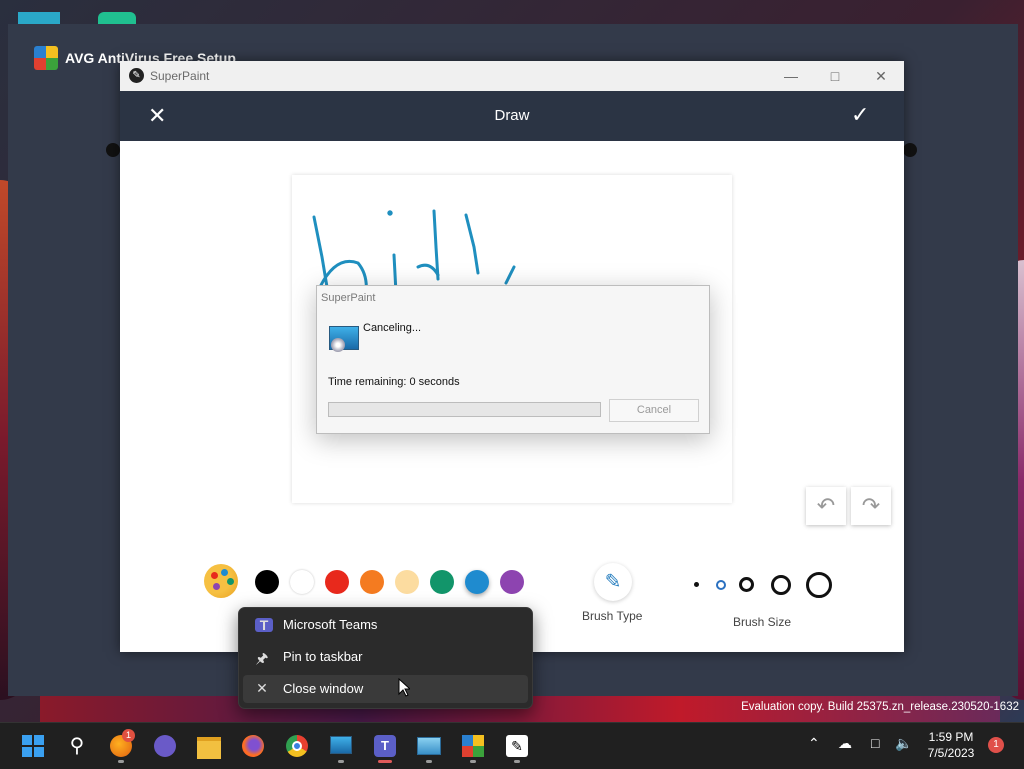 This screenshot has height=769, width=1024. I want to click on control-panel-icon, so click(429, 746).